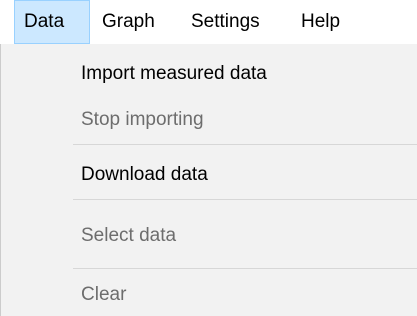 Image resolution: width=417 pixels, height=316 pixels. What do you see at coordinates (103, 295) in the screenshot?
I see `menu-item-clear: Clear` at bounding box center [103, 295].